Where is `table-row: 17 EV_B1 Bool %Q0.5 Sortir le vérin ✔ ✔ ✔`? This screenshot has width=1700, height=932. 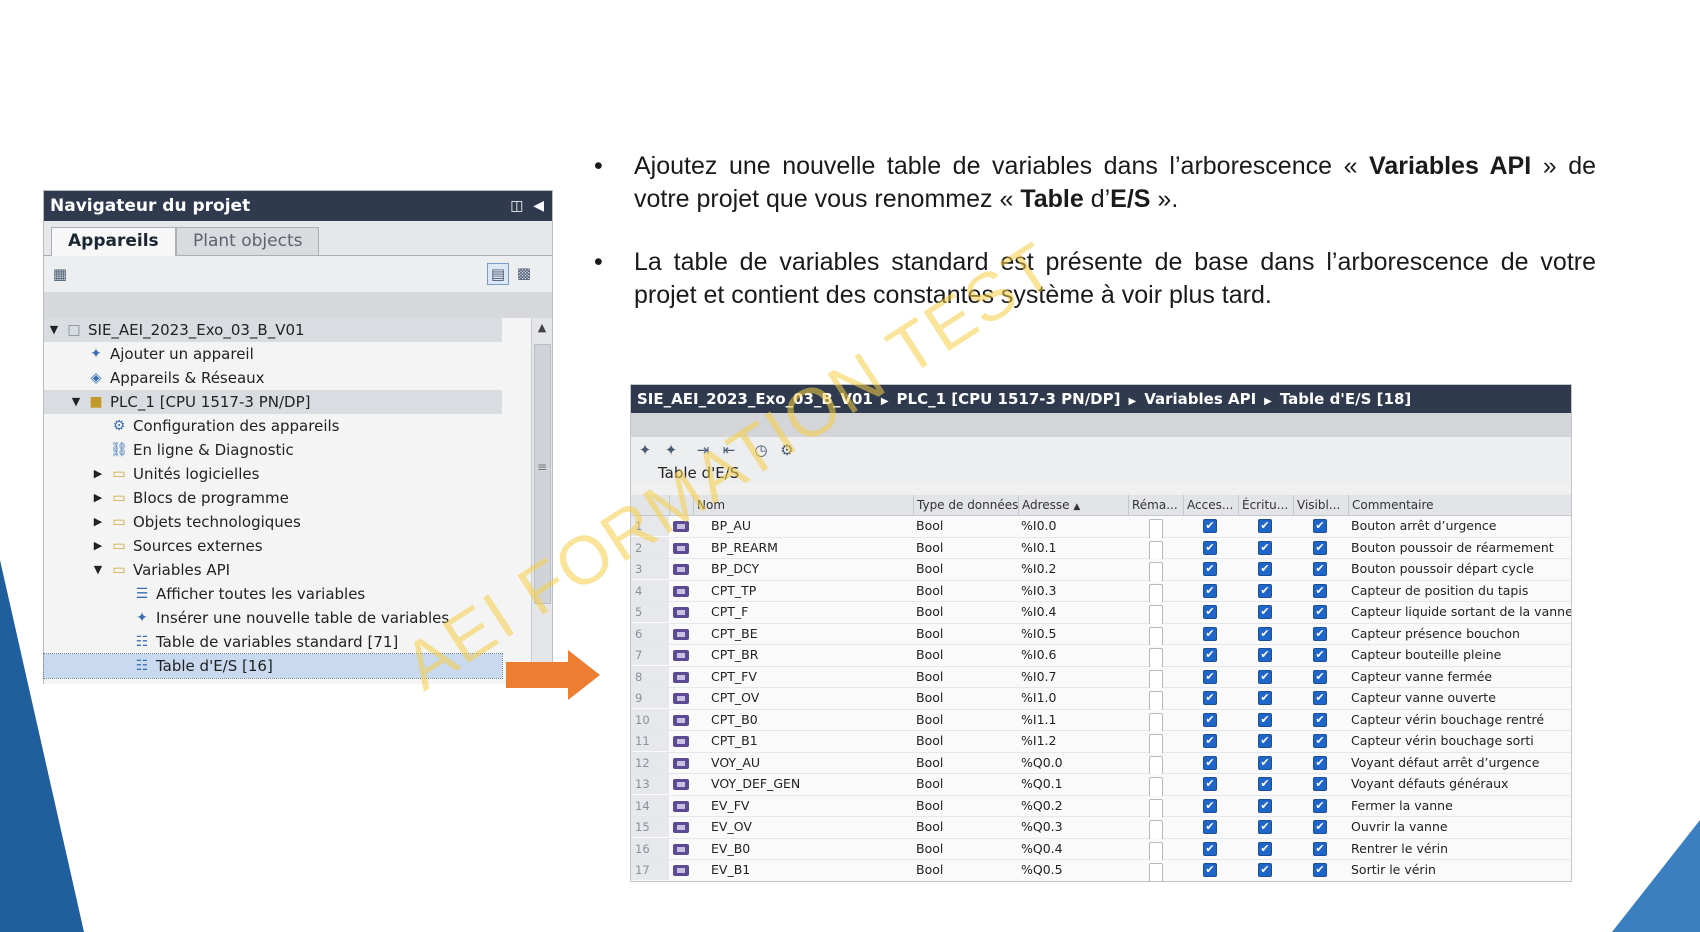 table-row: 17 EV_B1 Bool %Q0.5 Sortir le vérin ✔ ✔ ✔ is located at coordinates (1101, 870).